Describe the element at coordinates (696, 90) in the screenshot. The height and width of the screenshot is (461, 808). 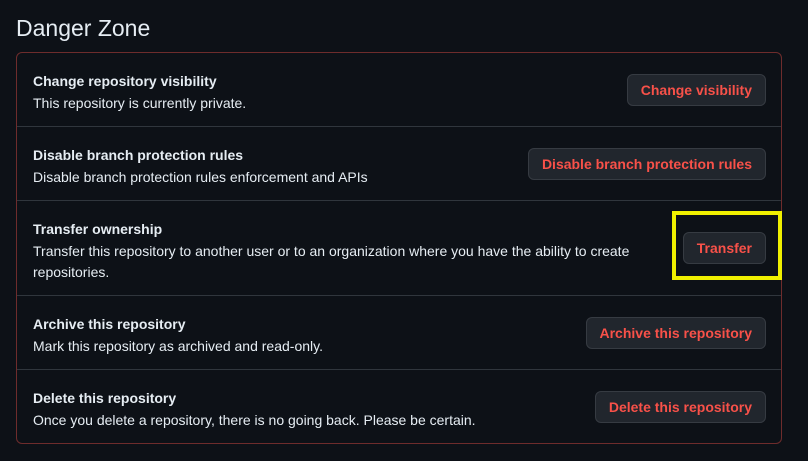
I see `change-visibility-button: Change visibility` at that location.